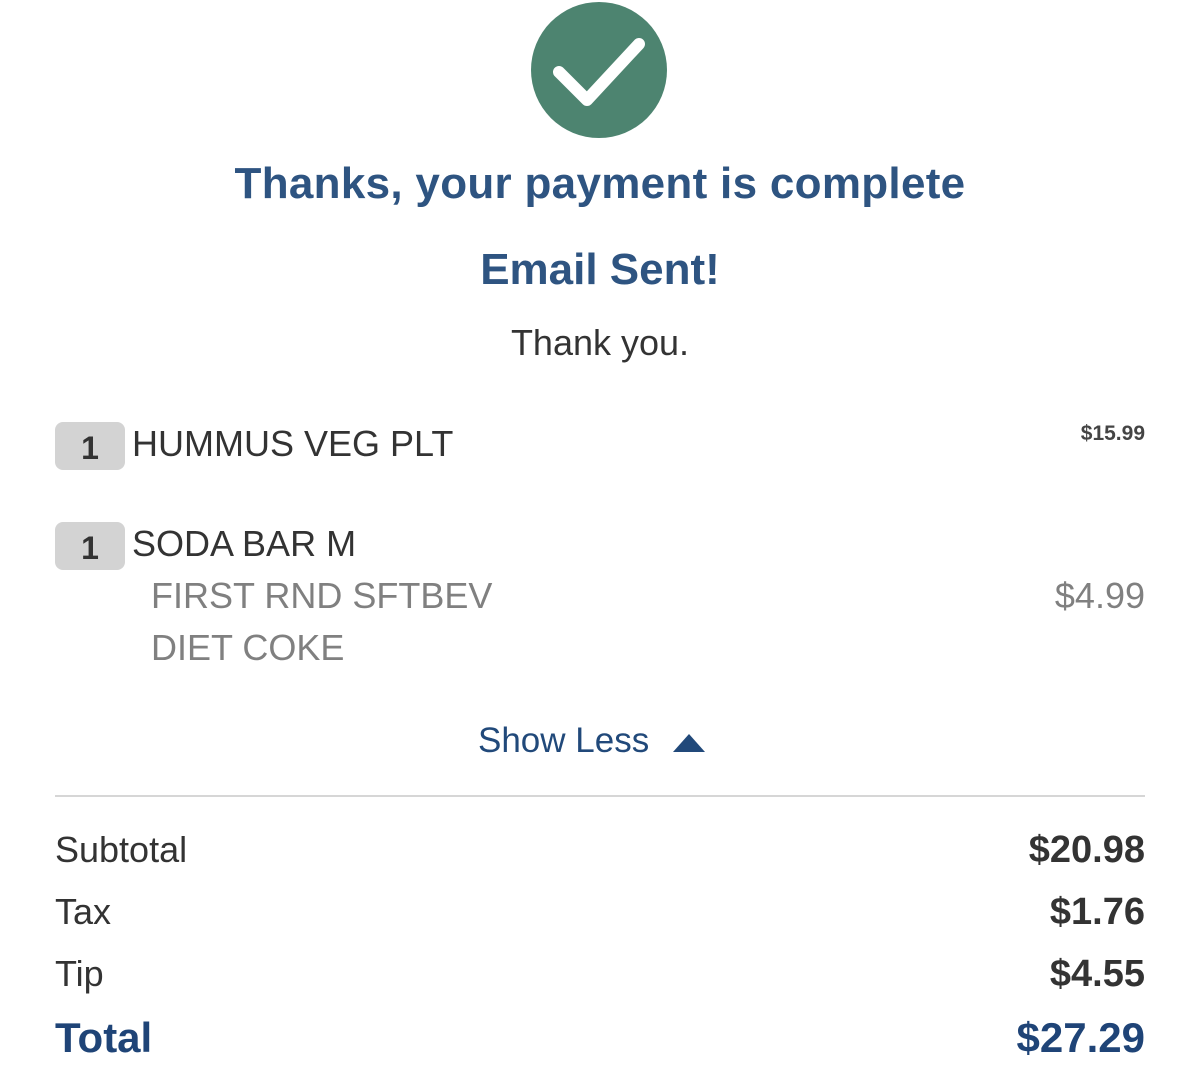  What do you see at coordinates (1112, 433) in the screenshot?
I see `item-price: $15.99` at bounding box center [1112, 433].